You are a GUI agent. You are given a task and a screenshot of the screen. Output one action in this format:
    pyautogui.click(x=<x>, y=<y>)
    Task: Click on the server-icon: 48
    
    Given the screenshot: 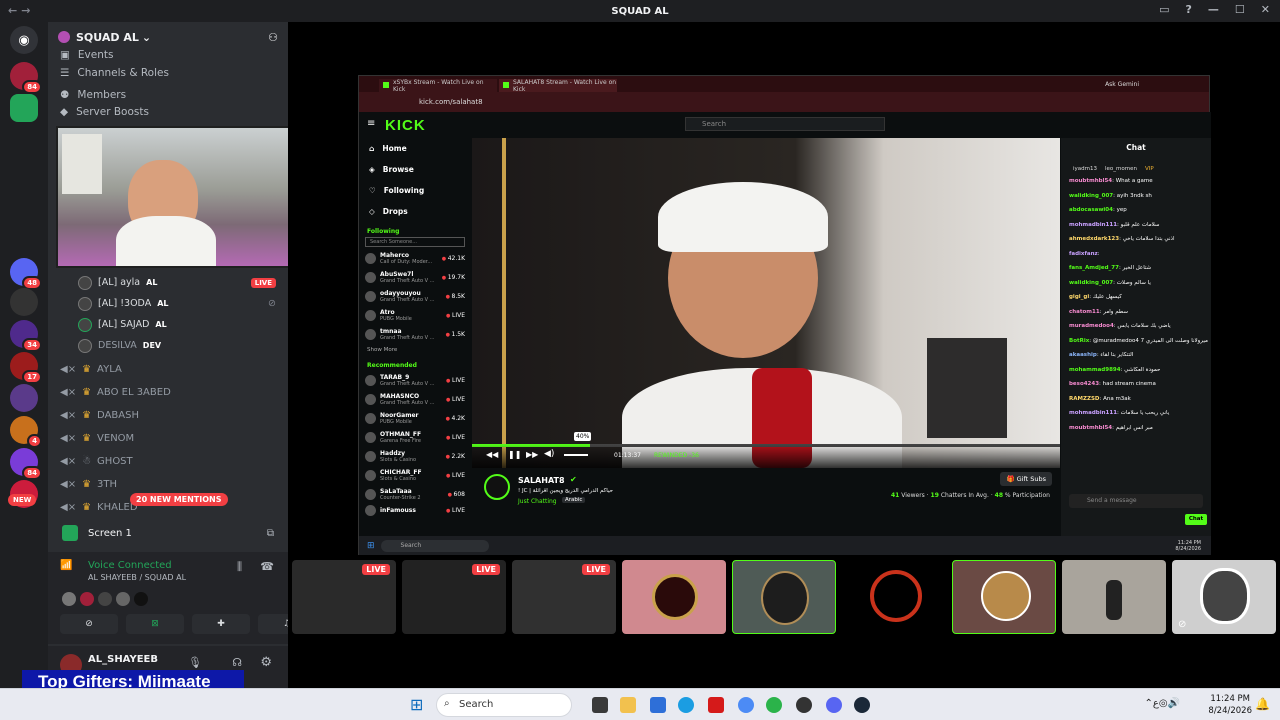 What is the action you would take?
    pyautogui.click(x=26, y=274)
    